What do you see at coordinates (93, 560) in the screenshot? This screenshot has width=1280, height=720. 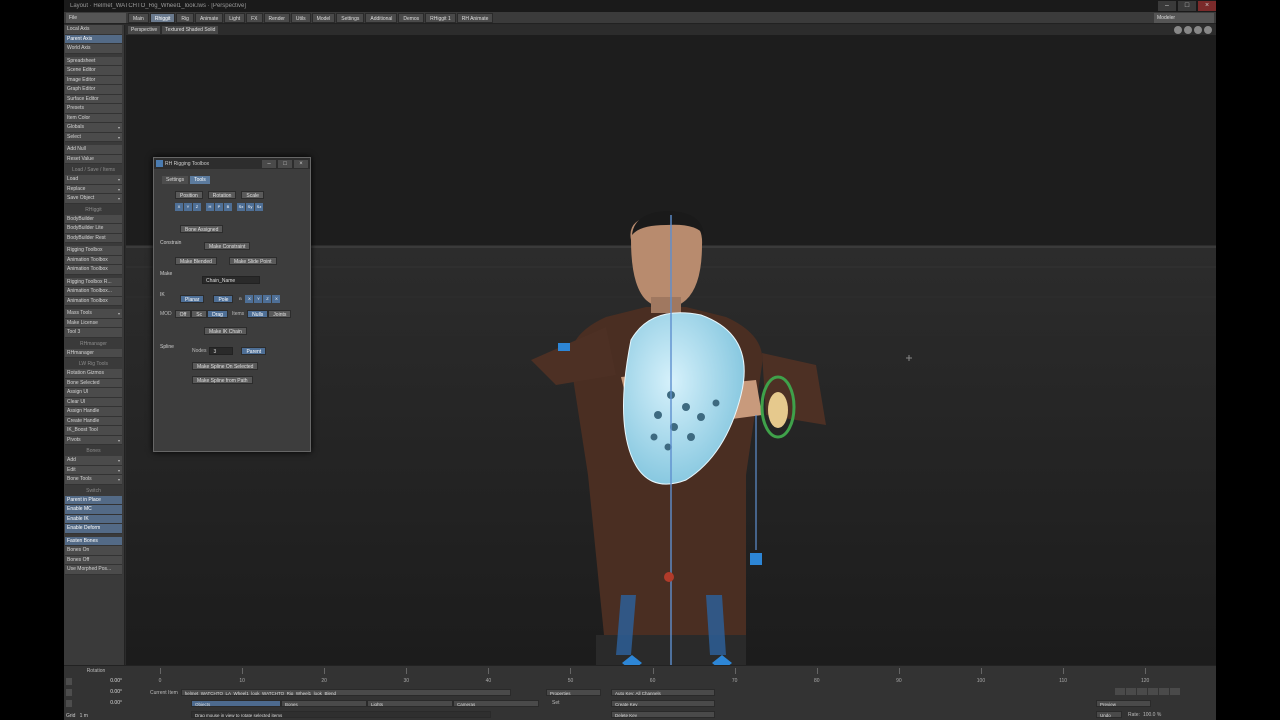 I see `toolbar-item-bones-off: Bones Off` at bounding box center [93, 560].